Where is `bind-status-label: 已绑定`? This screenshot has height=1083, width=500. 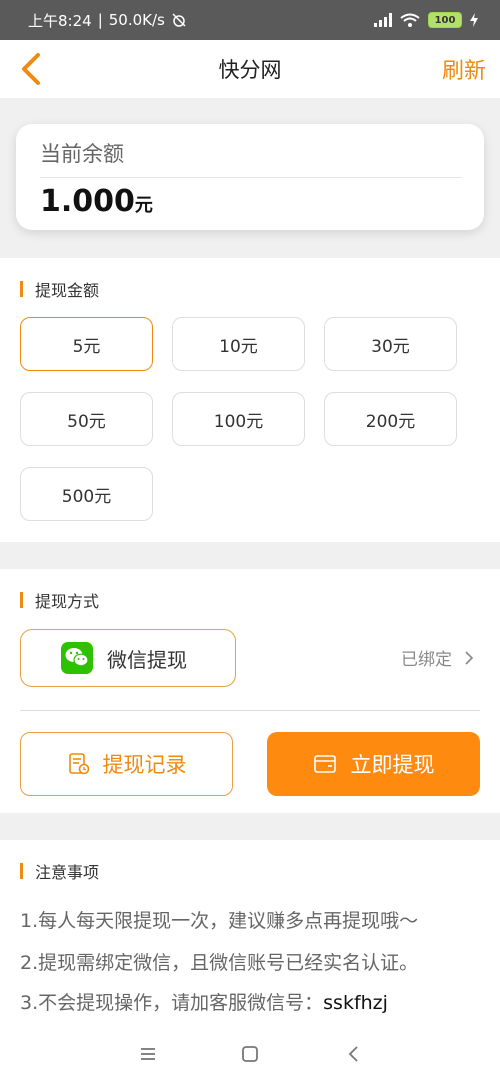
bind-status-label: 已绑定 is located at coordinates (426, 660).